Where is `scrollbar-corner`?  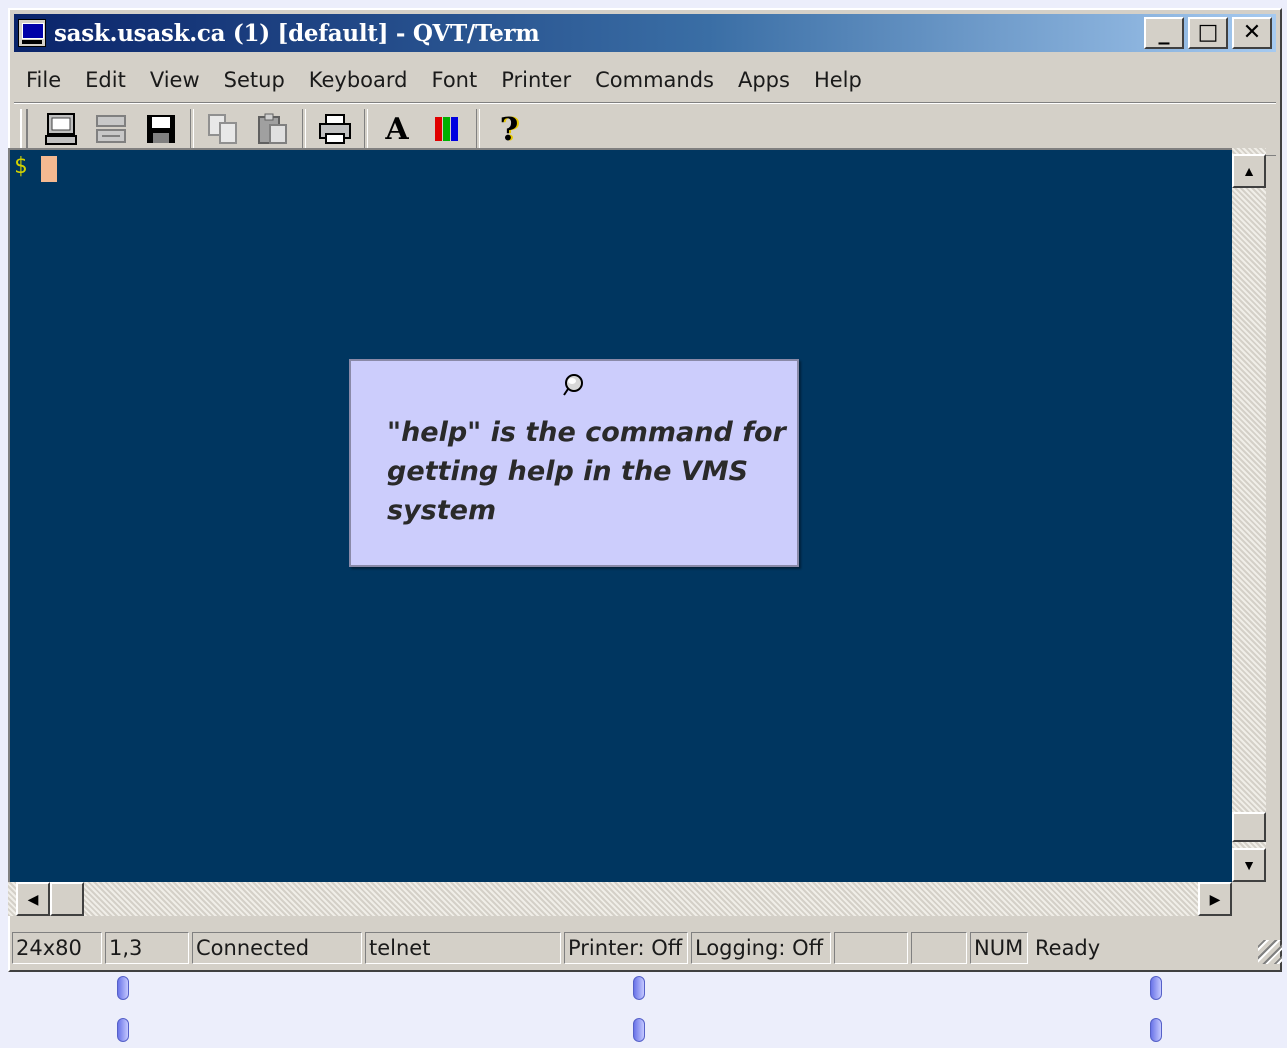 scrollbar-corner is located at coordinates (1249, 899).